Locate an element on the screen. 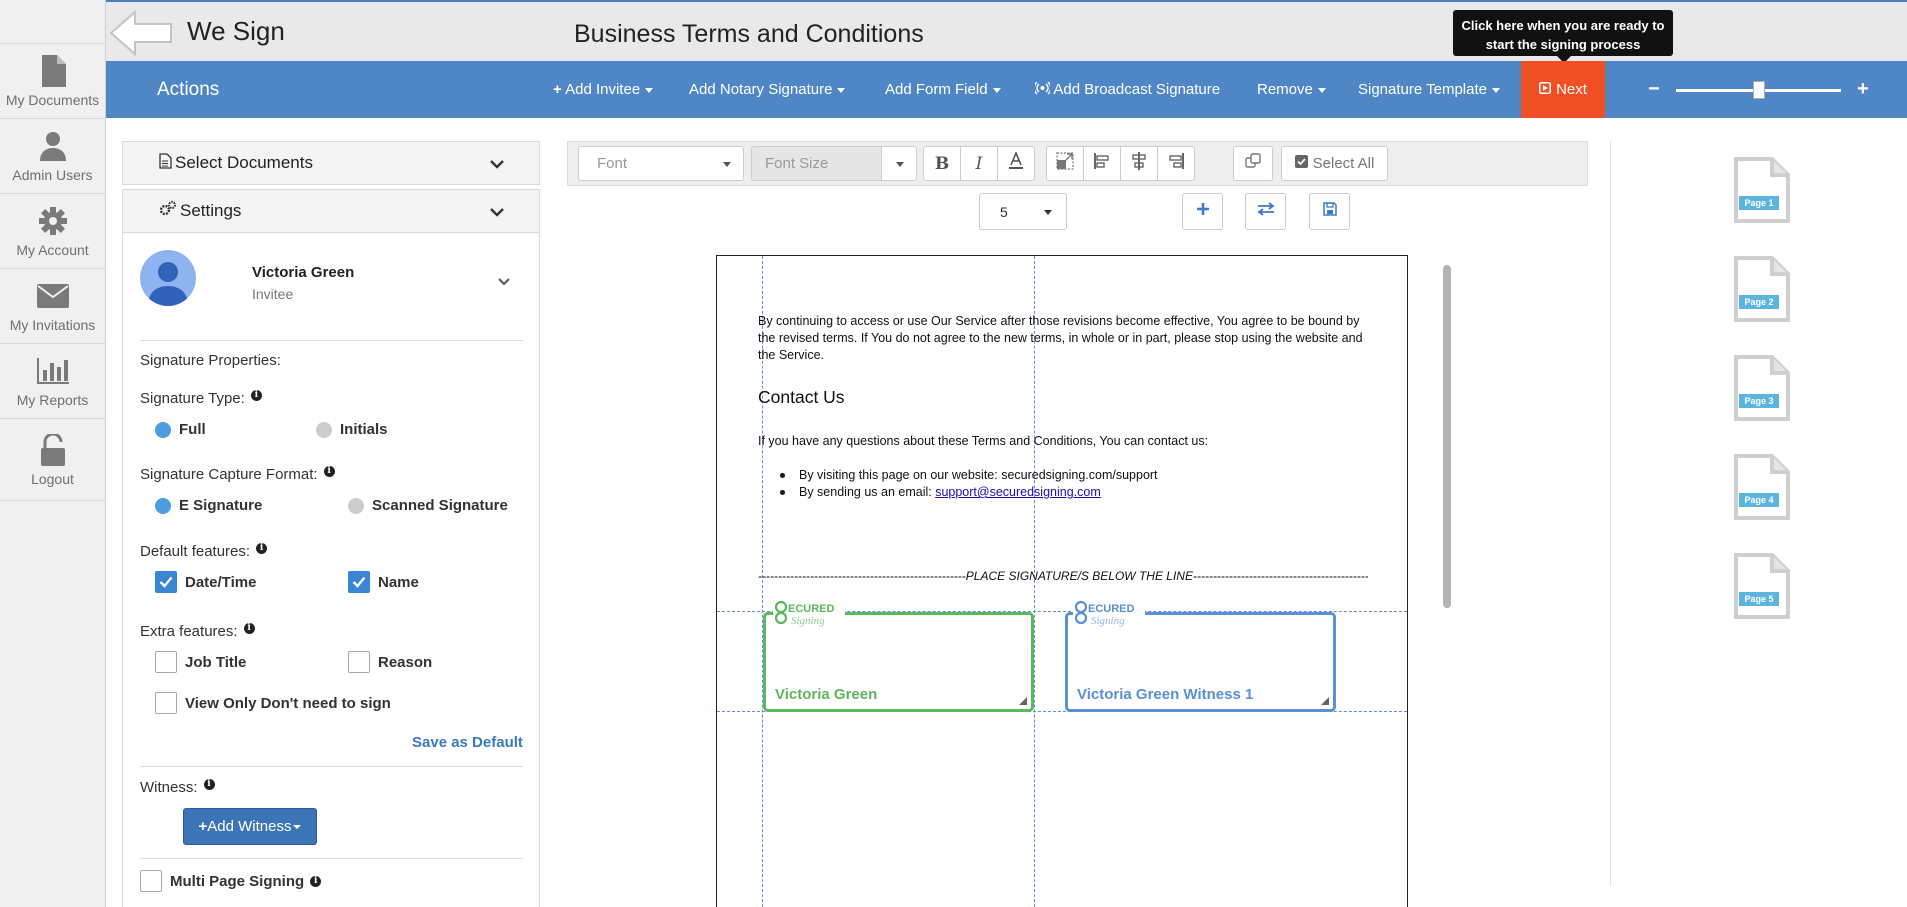 The width and height of the screenshot is (1907, 907). add-page-button is located at coordinates (1202, 211).